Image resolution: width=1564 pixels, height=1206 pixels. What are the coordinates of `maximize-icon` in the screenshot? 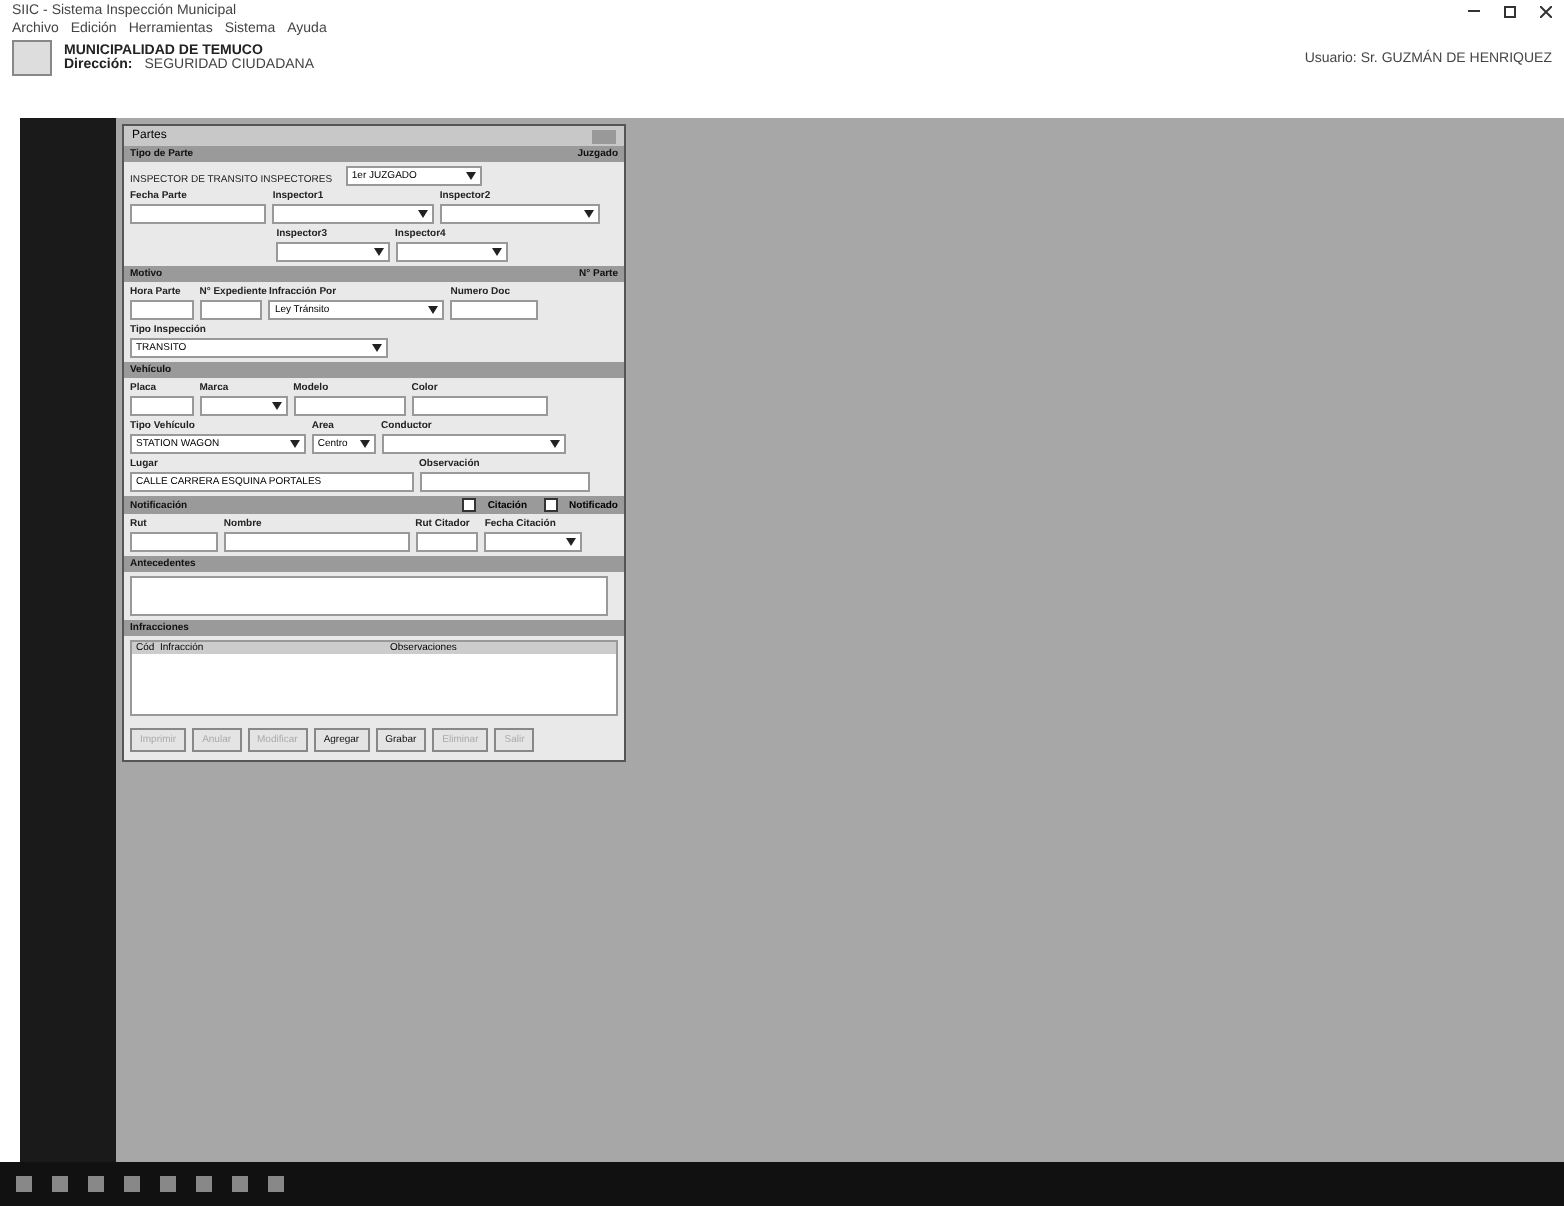 It's located at (1510, 11).